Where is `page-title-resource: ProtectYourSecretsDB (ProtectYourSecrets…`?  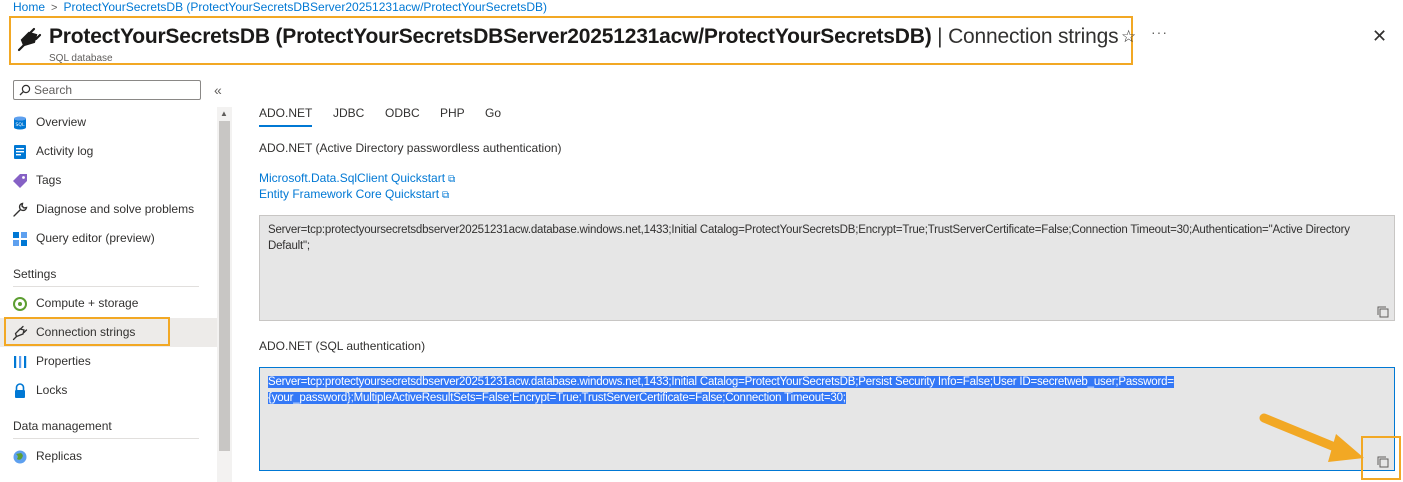
page-title-resource: ProtectYourSecretsDB (ProtectYourSecrets… is located at coordinates (490, 36).